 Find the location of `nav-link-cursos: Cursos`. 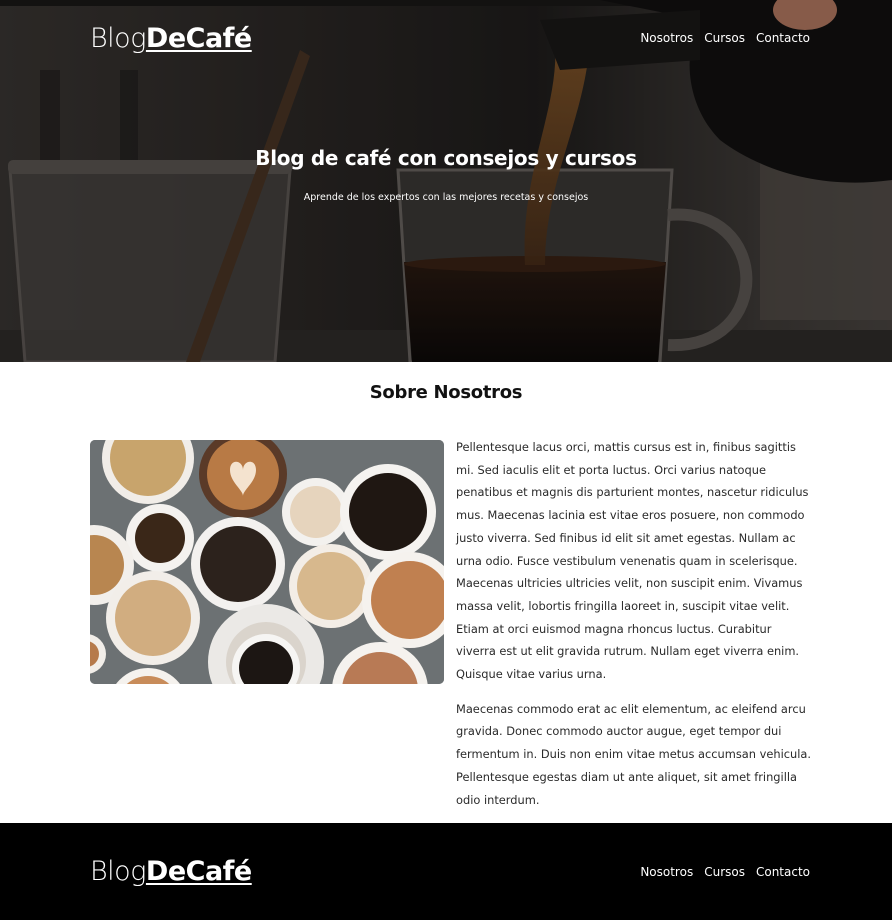

nav-link-cursos: Cursos is located at coordinates (724, 38).